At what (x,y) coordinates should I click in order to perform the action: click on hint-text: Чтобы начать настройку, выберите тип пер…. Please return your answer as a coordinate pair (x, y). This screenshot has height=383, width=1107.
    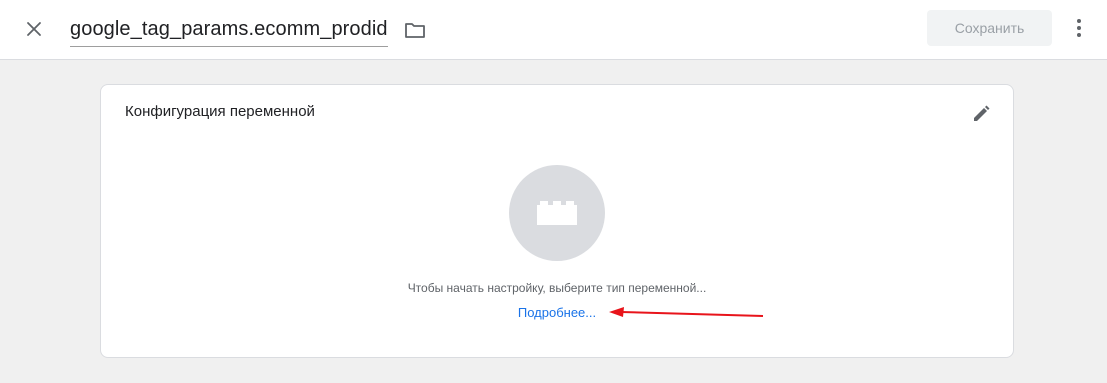
    Looking at the image, I should click on (557, 288).